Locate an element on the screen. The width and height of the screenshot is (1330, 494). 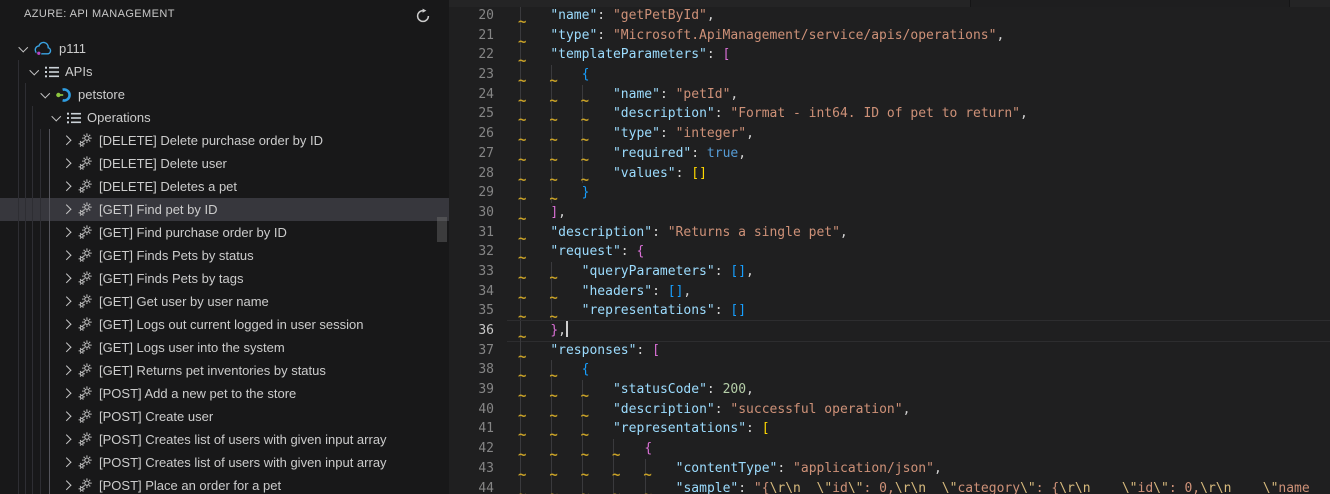
operation-item: [DELETE] Deletes a pet is located at coordinates (224, 186).